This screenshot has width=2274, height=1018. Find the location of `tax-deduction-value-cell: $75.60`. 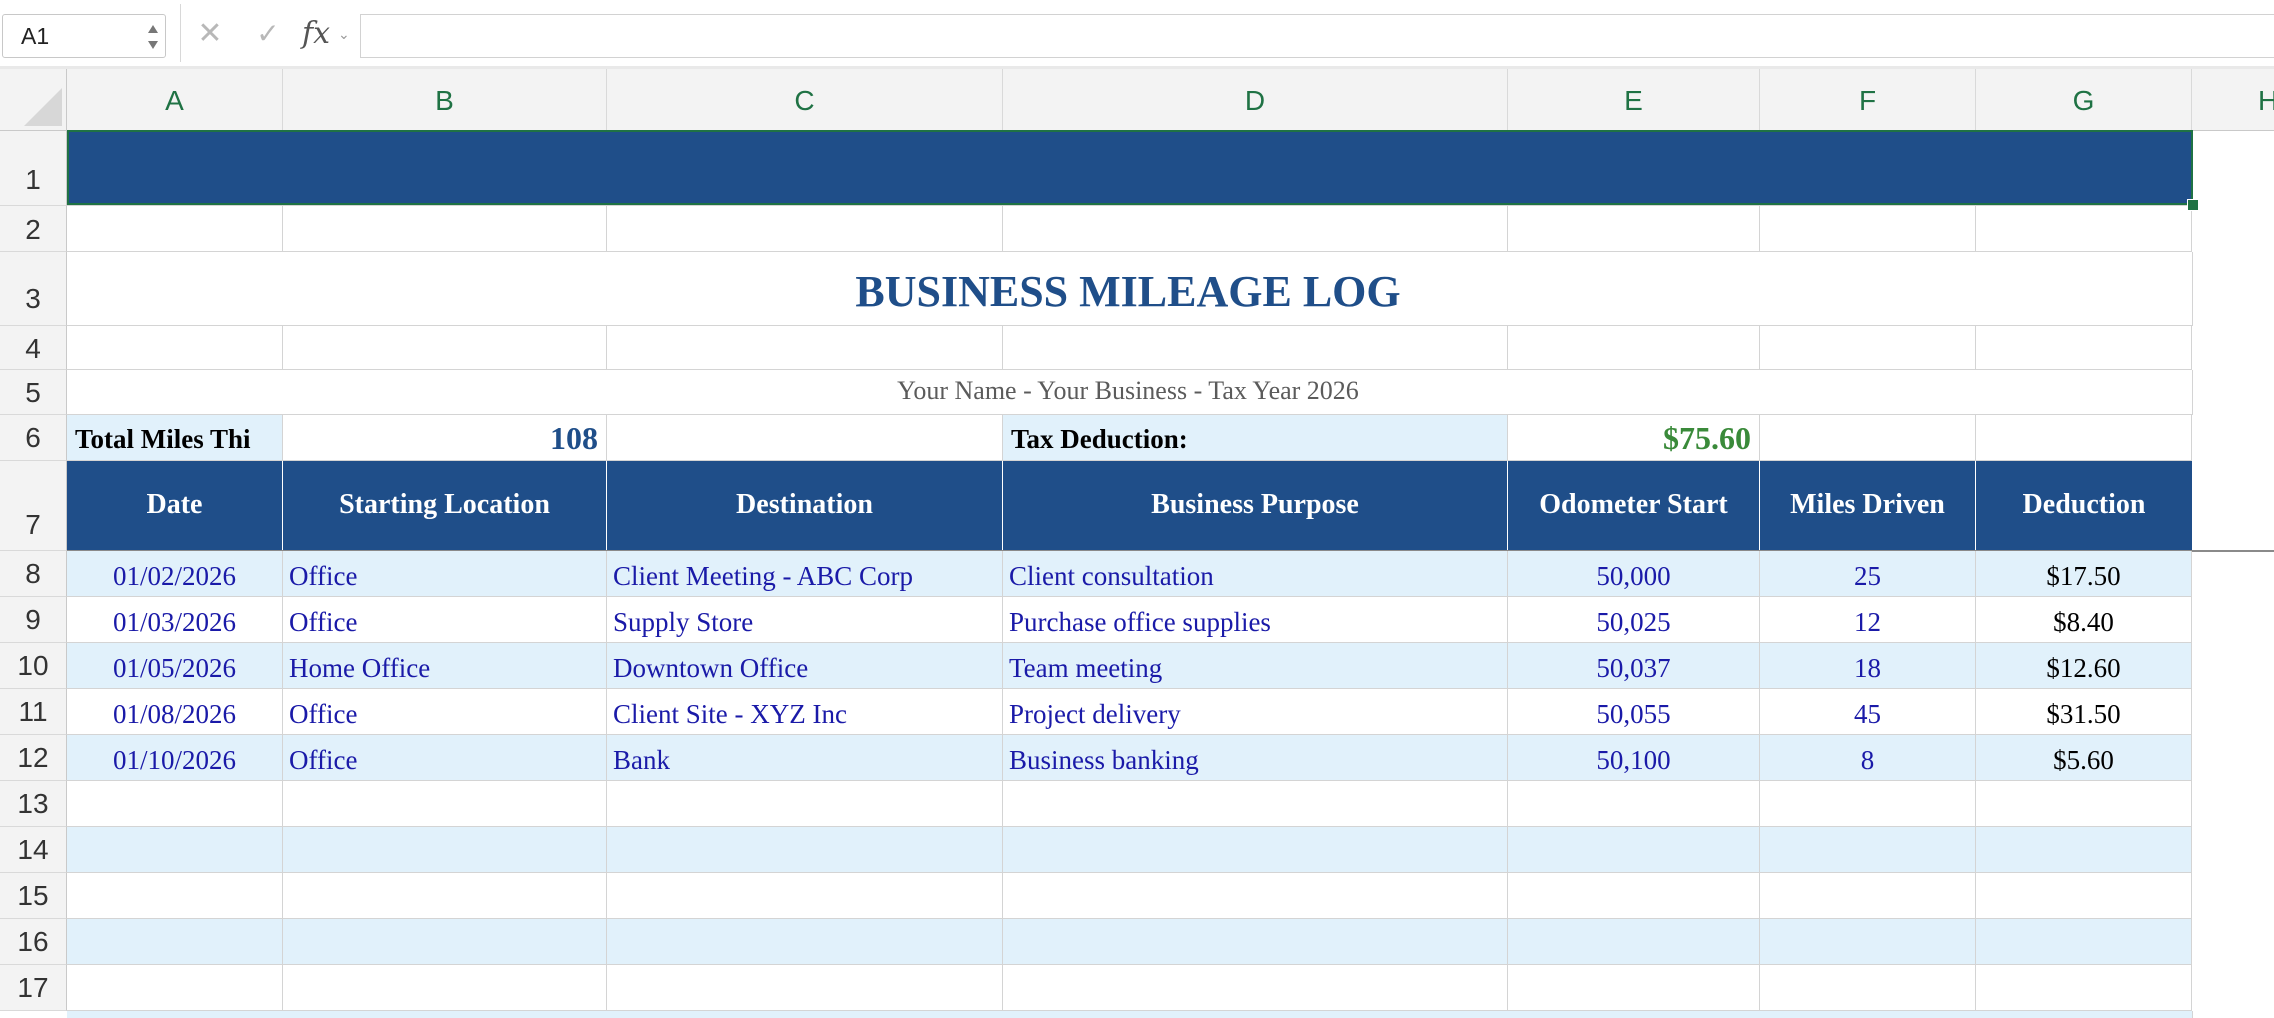

tax-deduction-value-cell: $75.60 is located at coordinates (1634, 438).